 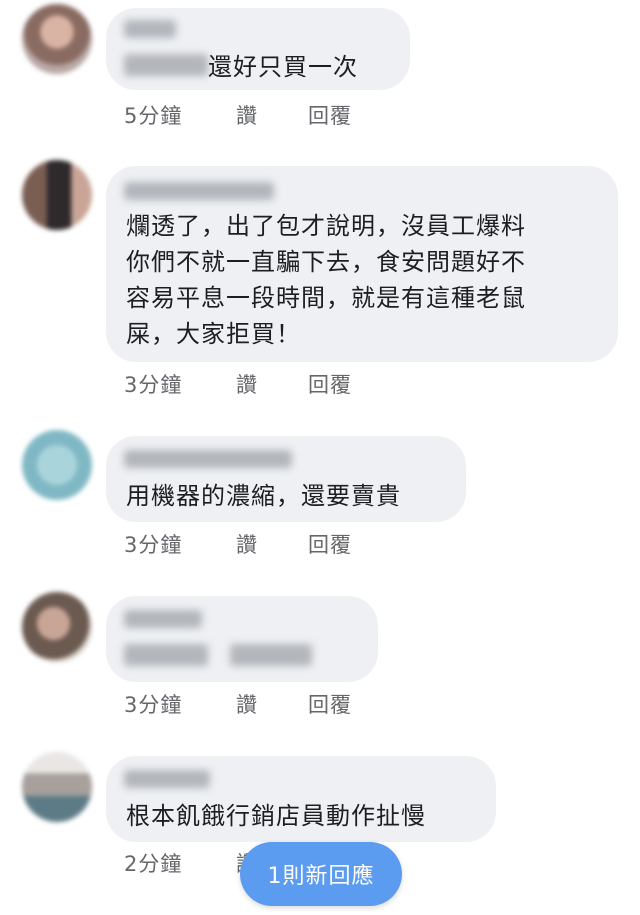 What do you see at coordinates (283, 67) in the screenshot?
I see `comment-text: 還好只買一次` at bounding box center [283, 67].